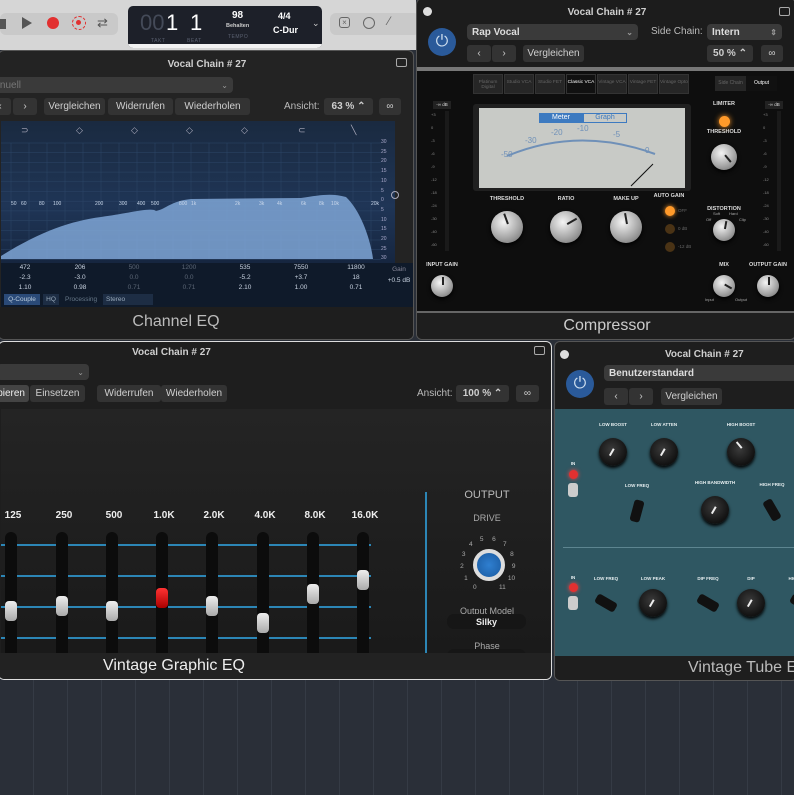  I want to click on low-atten-knob, so click(664, 452).